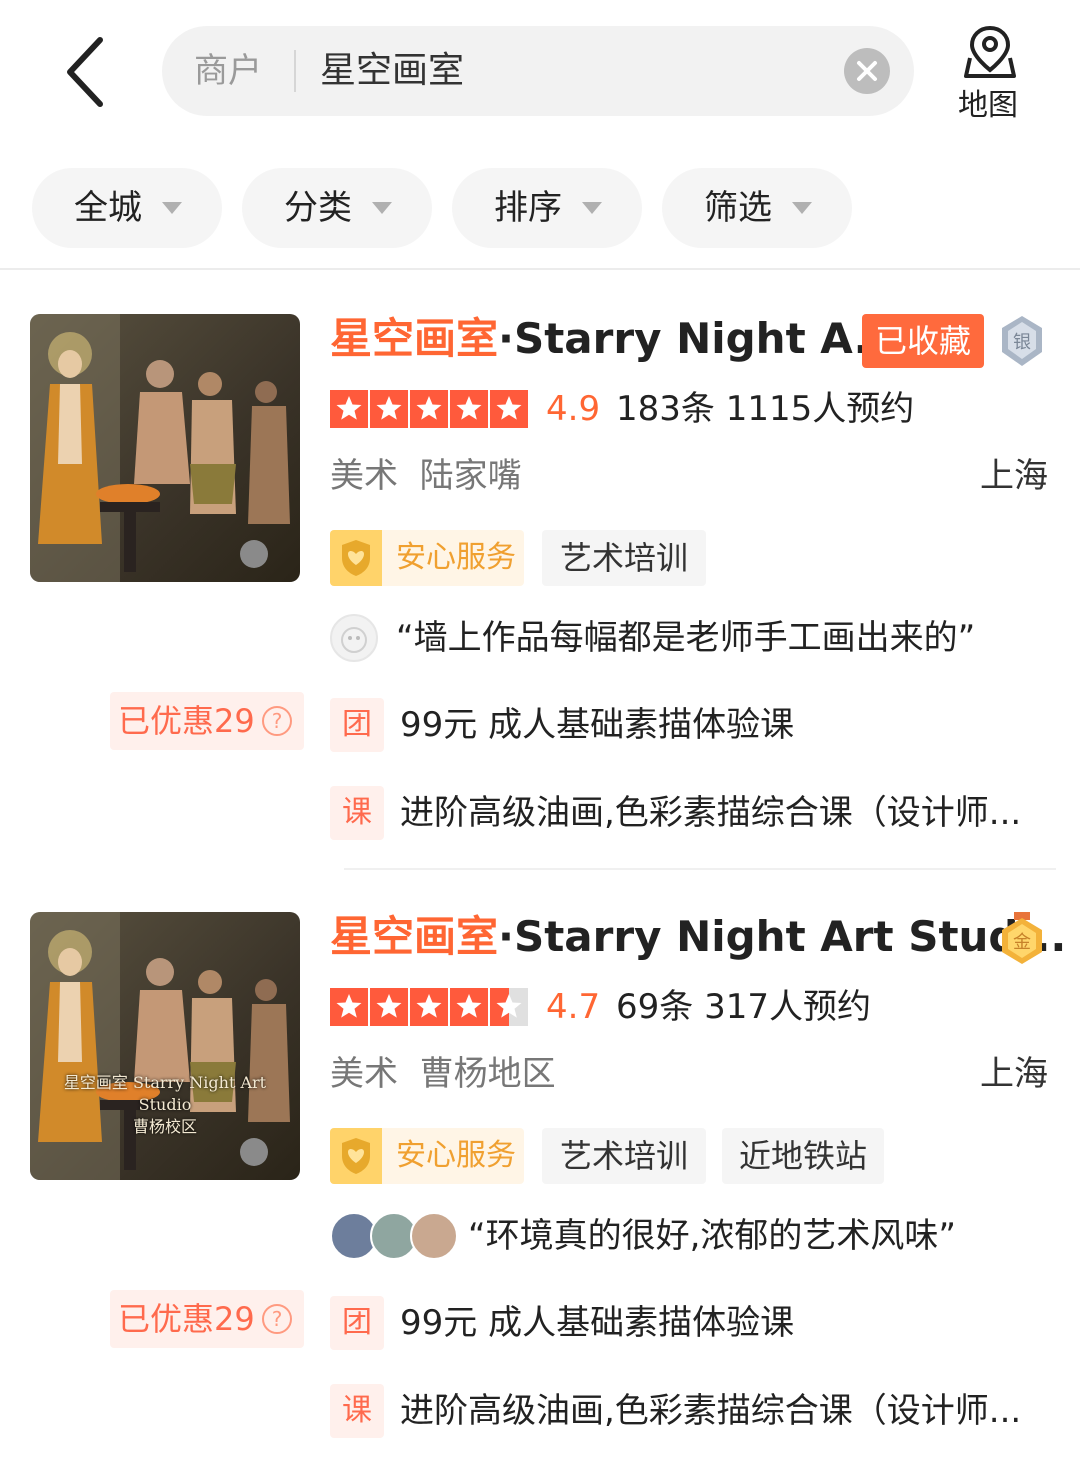 The width and height of the screenshot is (1080, 1462). Describe the element at coordinates (738, 208) in the screenshot. I see `filter-label: 筛选` at that location.